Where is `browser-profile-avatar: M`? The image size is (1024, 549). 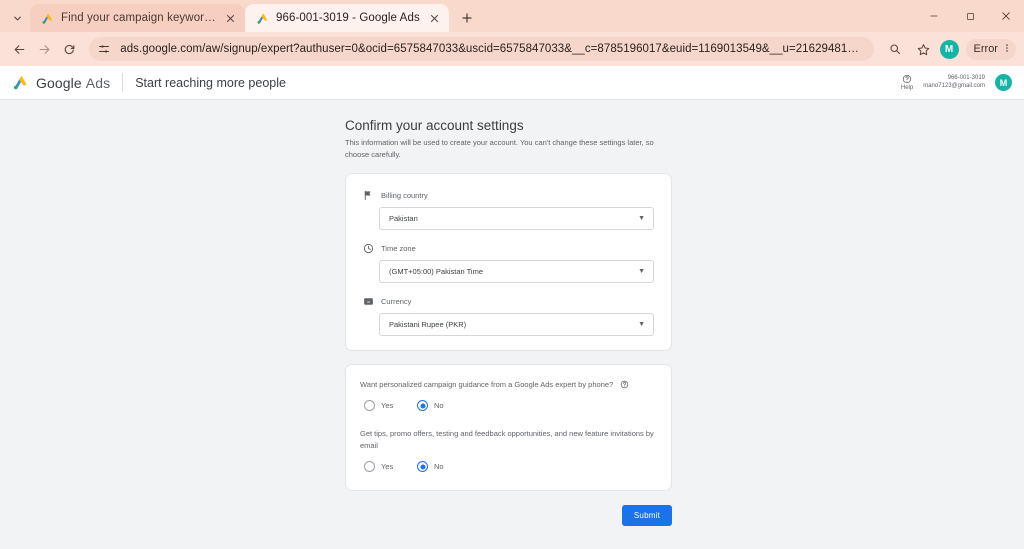
browser-profile-avatar: M is located at coordinates (949, 49).